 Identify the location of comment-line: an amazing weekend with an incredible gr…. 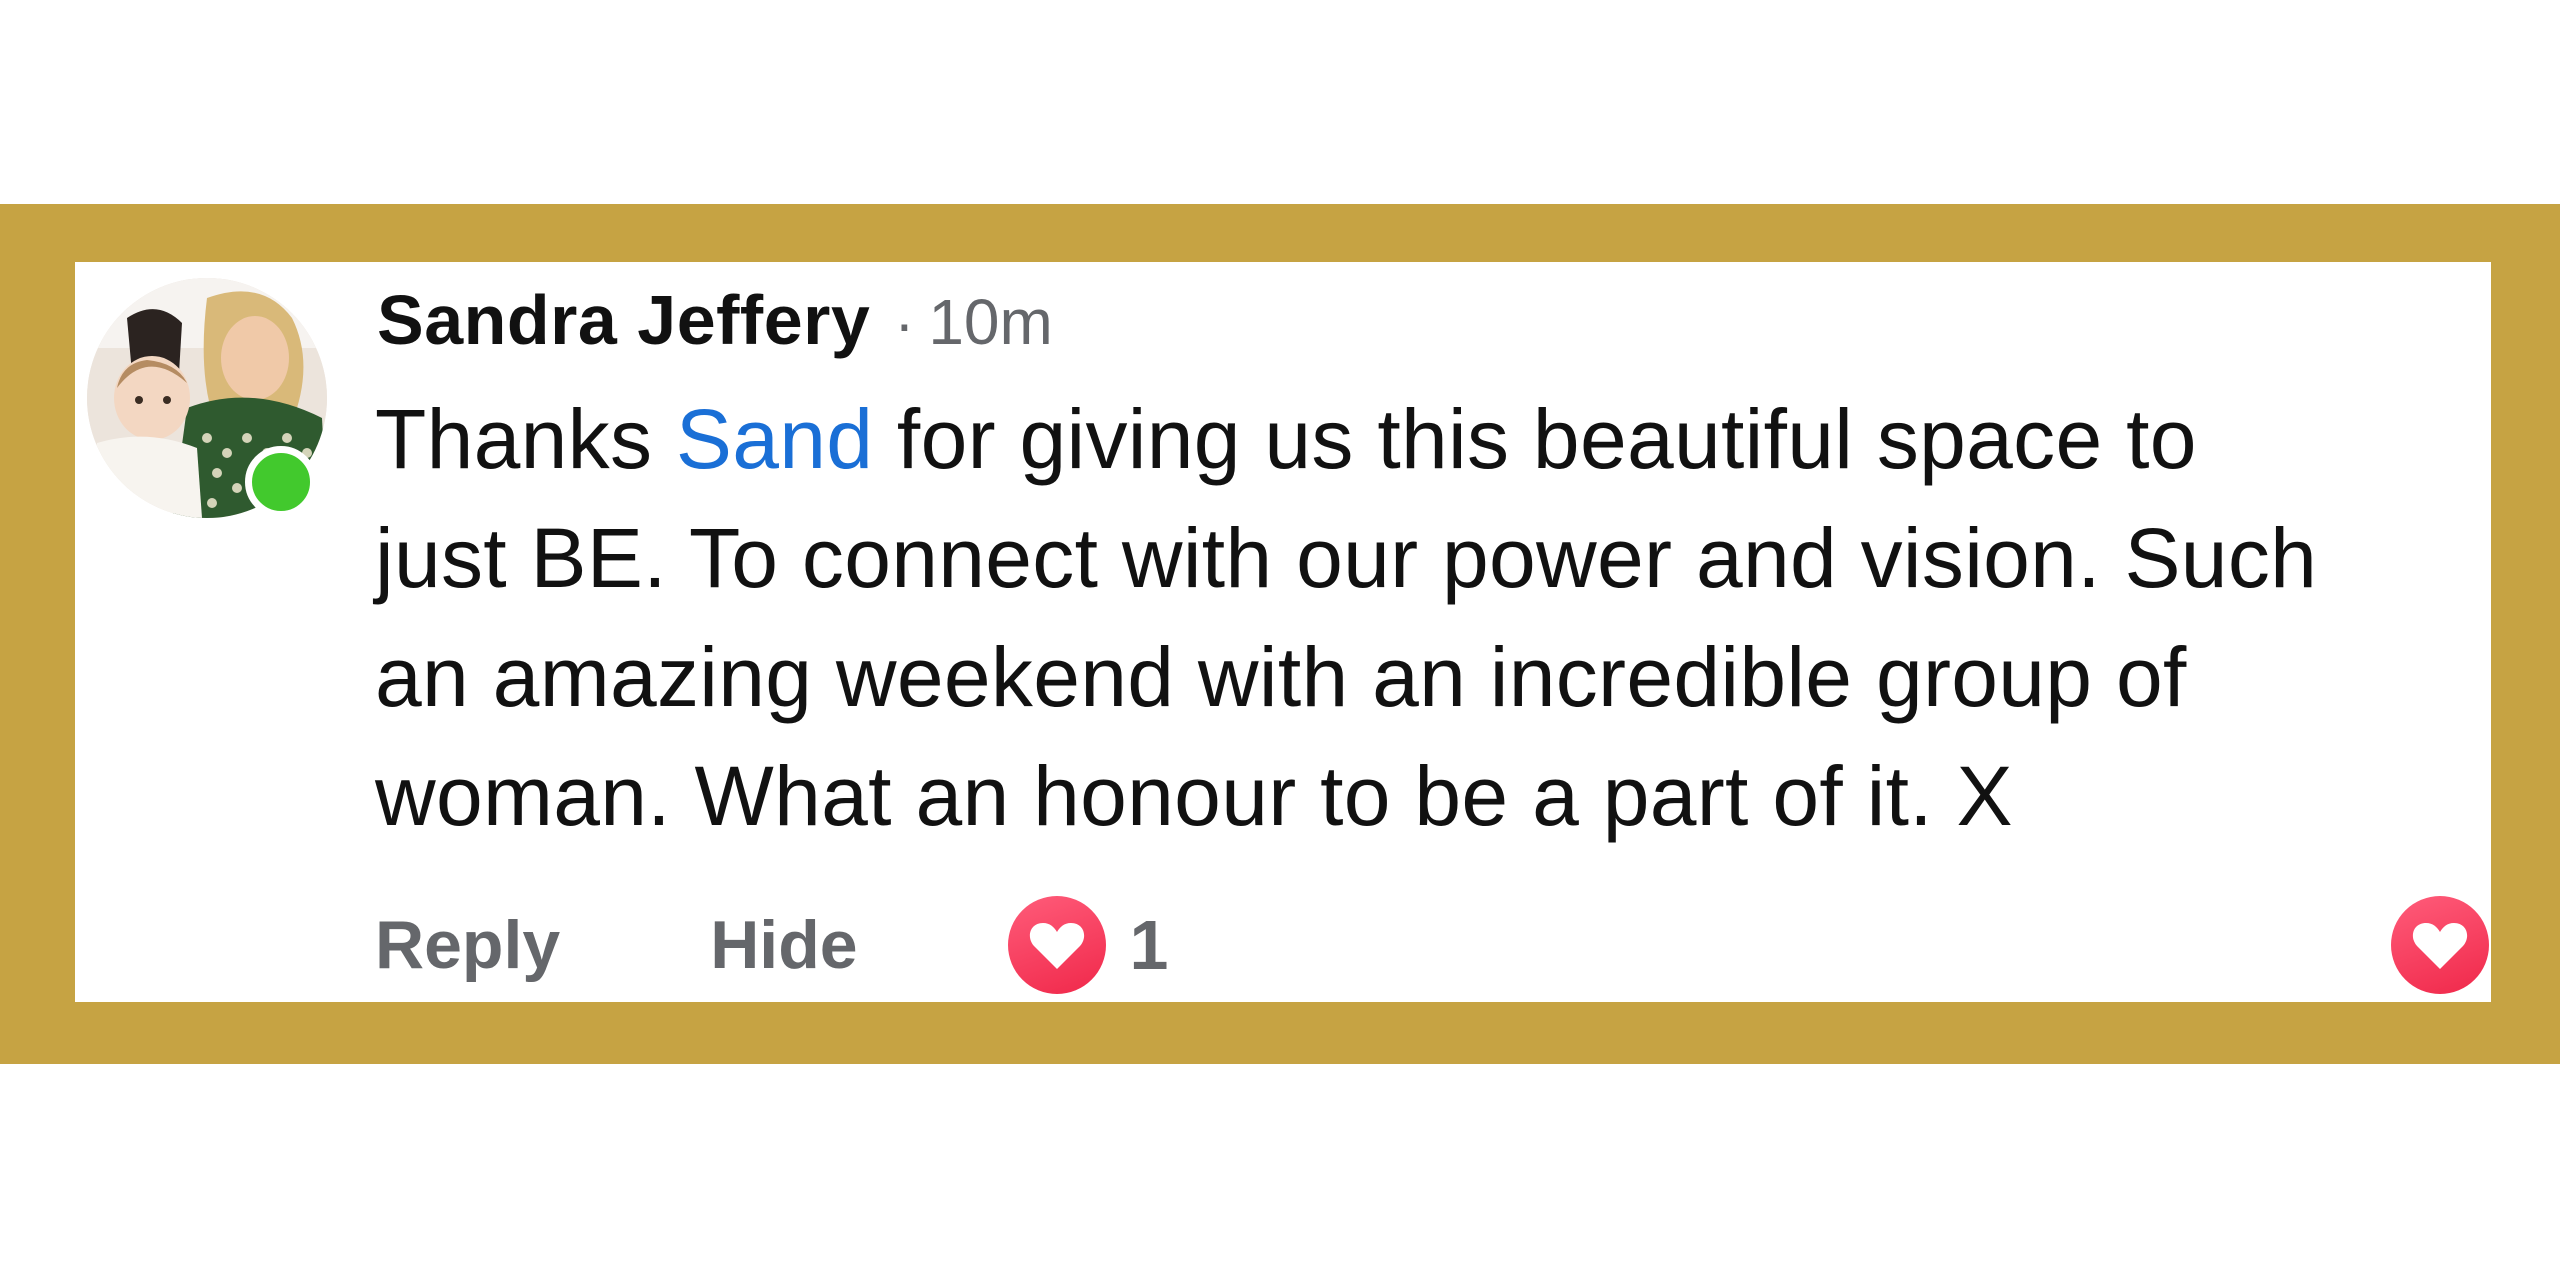
(1281, 677).